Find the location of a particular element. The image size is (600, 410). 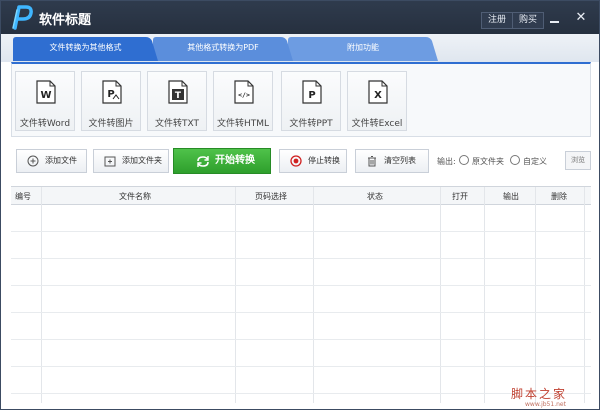

browse-button: 浏览 is located at coordinates (578, 160).